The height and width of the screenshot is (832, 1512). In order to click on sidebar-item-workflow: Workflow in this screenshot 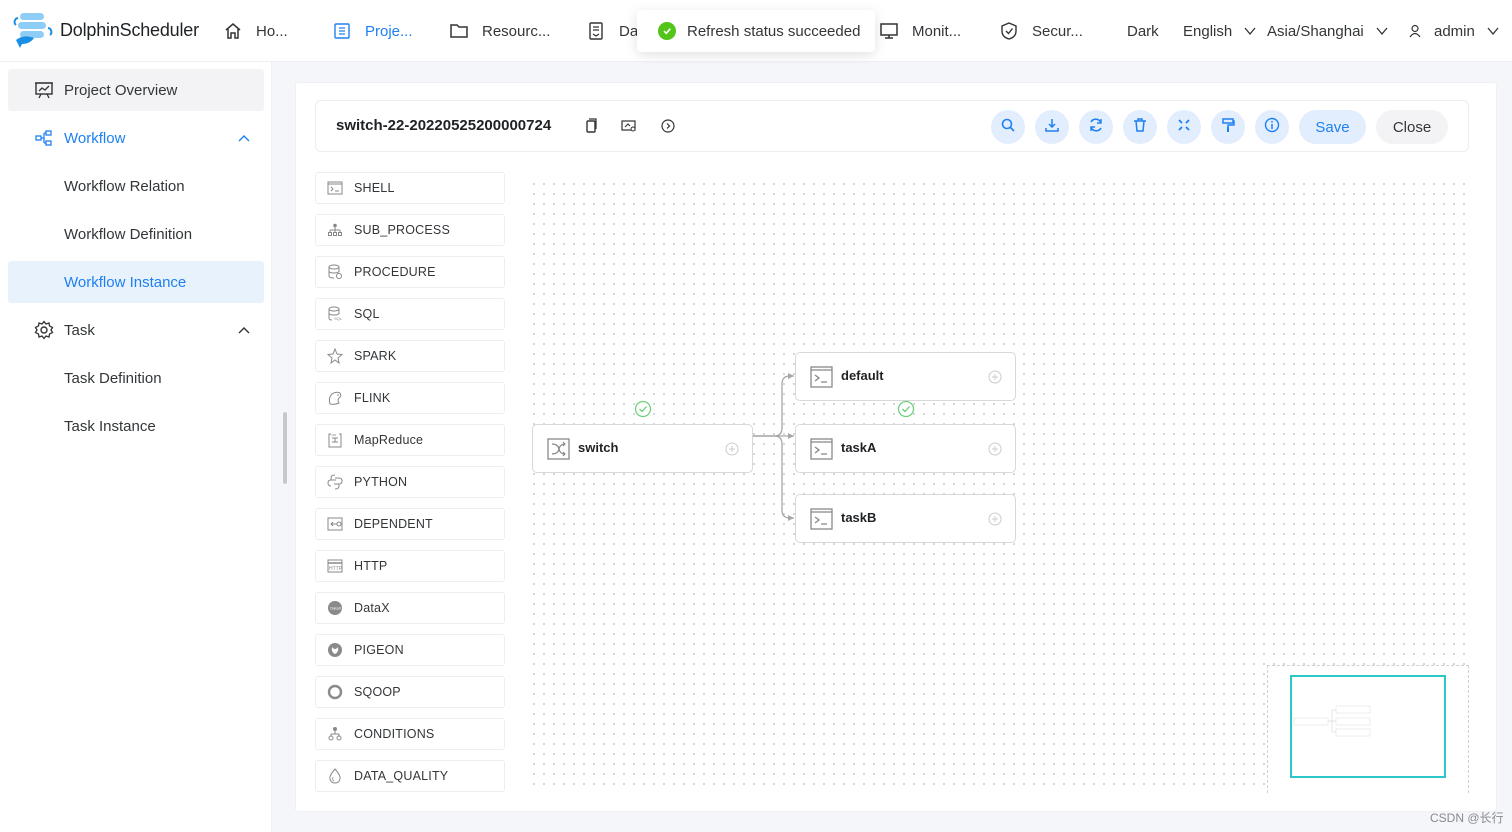, I will do `click(136, 138)`.